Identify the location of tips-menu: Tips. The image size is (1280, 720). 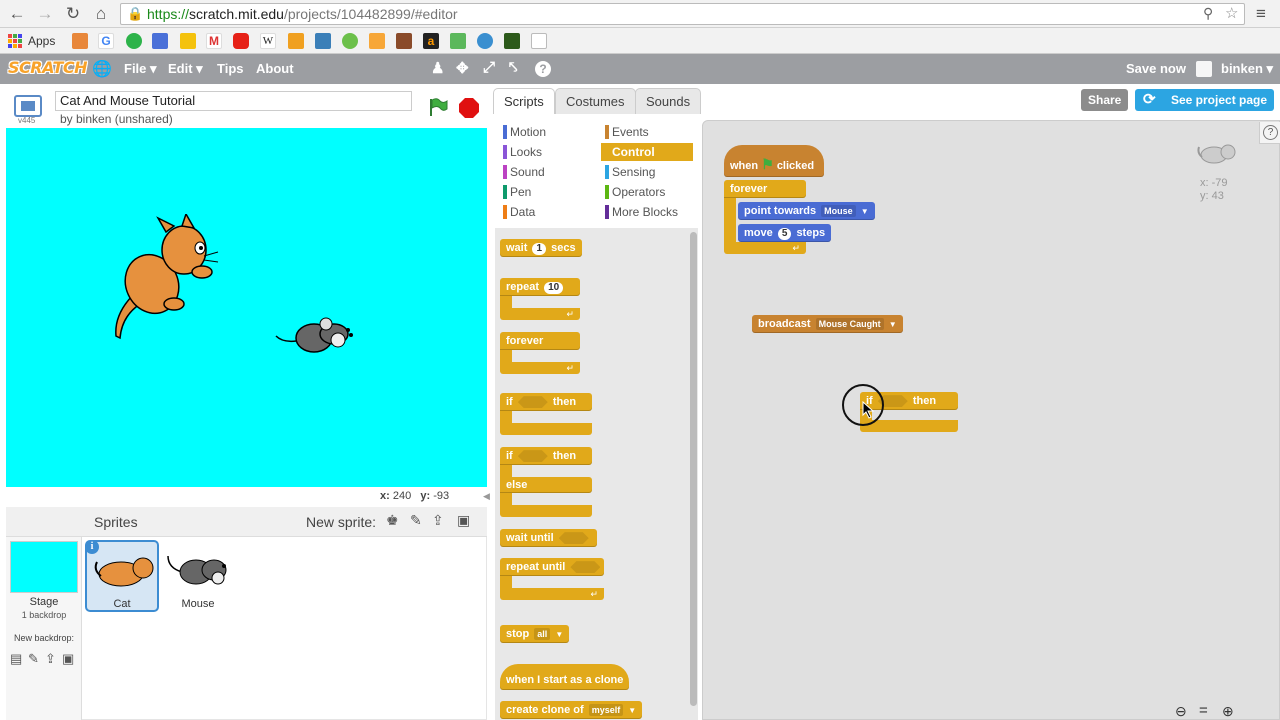
(230, 68).